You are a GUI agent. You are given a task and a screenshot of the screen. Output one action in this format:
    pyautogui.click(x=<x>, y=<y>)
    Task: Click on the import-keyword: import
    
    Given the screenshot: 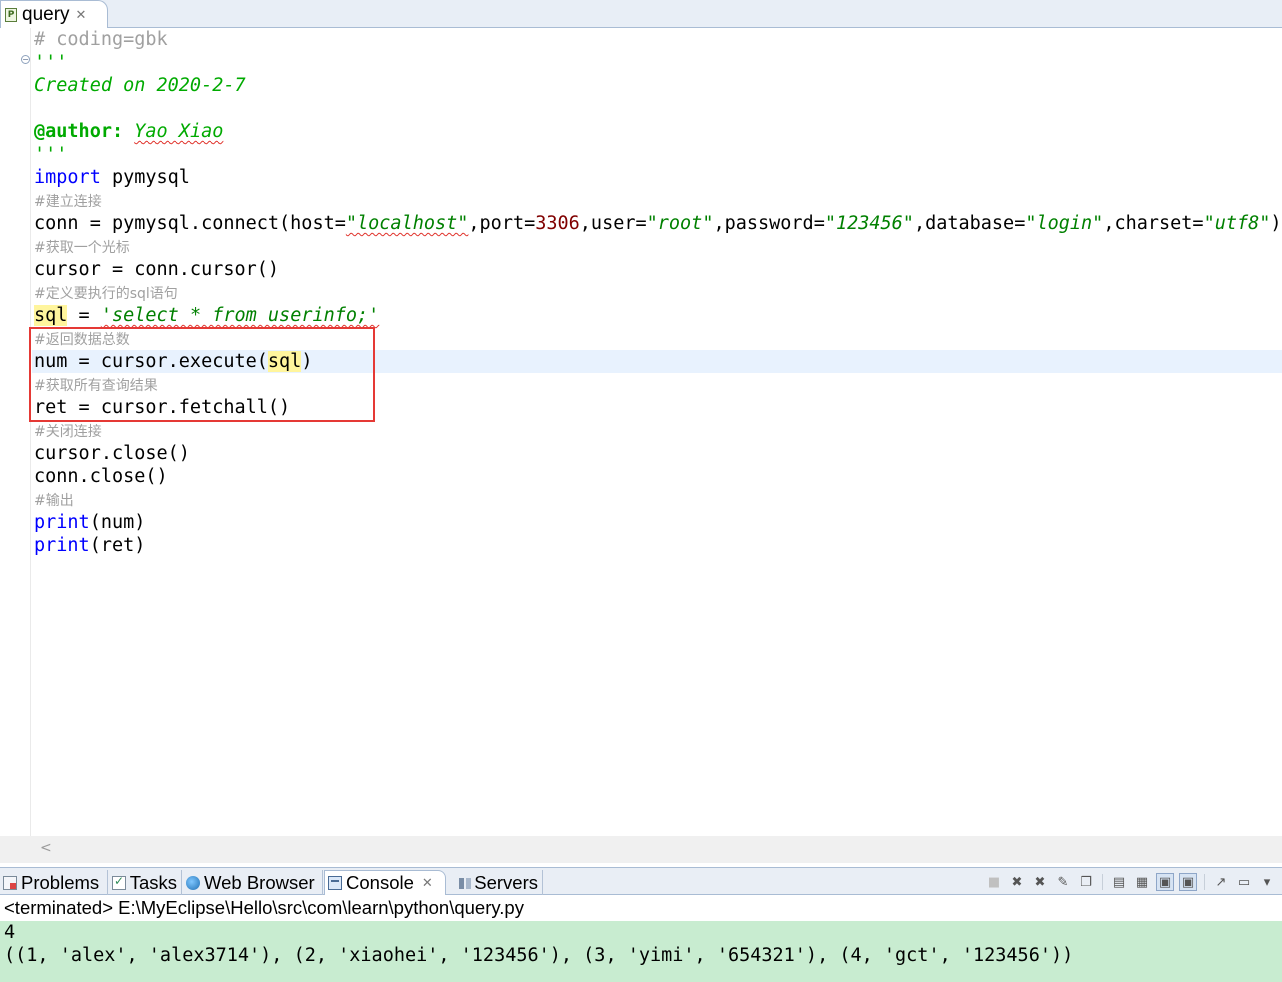 What is the action you would take?
    pyautogui.click(x=67, y=177)
    